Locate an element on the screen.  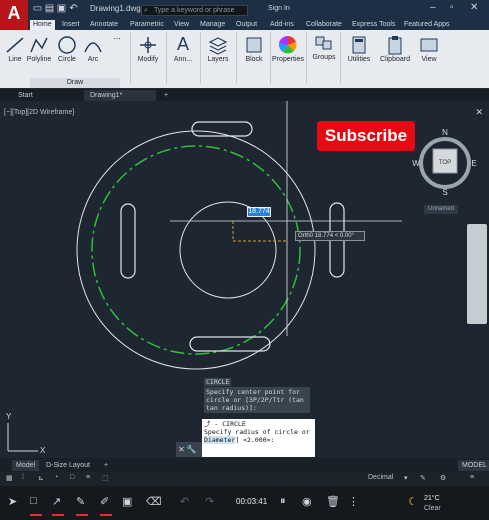
tab-home: Home is located at coordinates (42, 25).